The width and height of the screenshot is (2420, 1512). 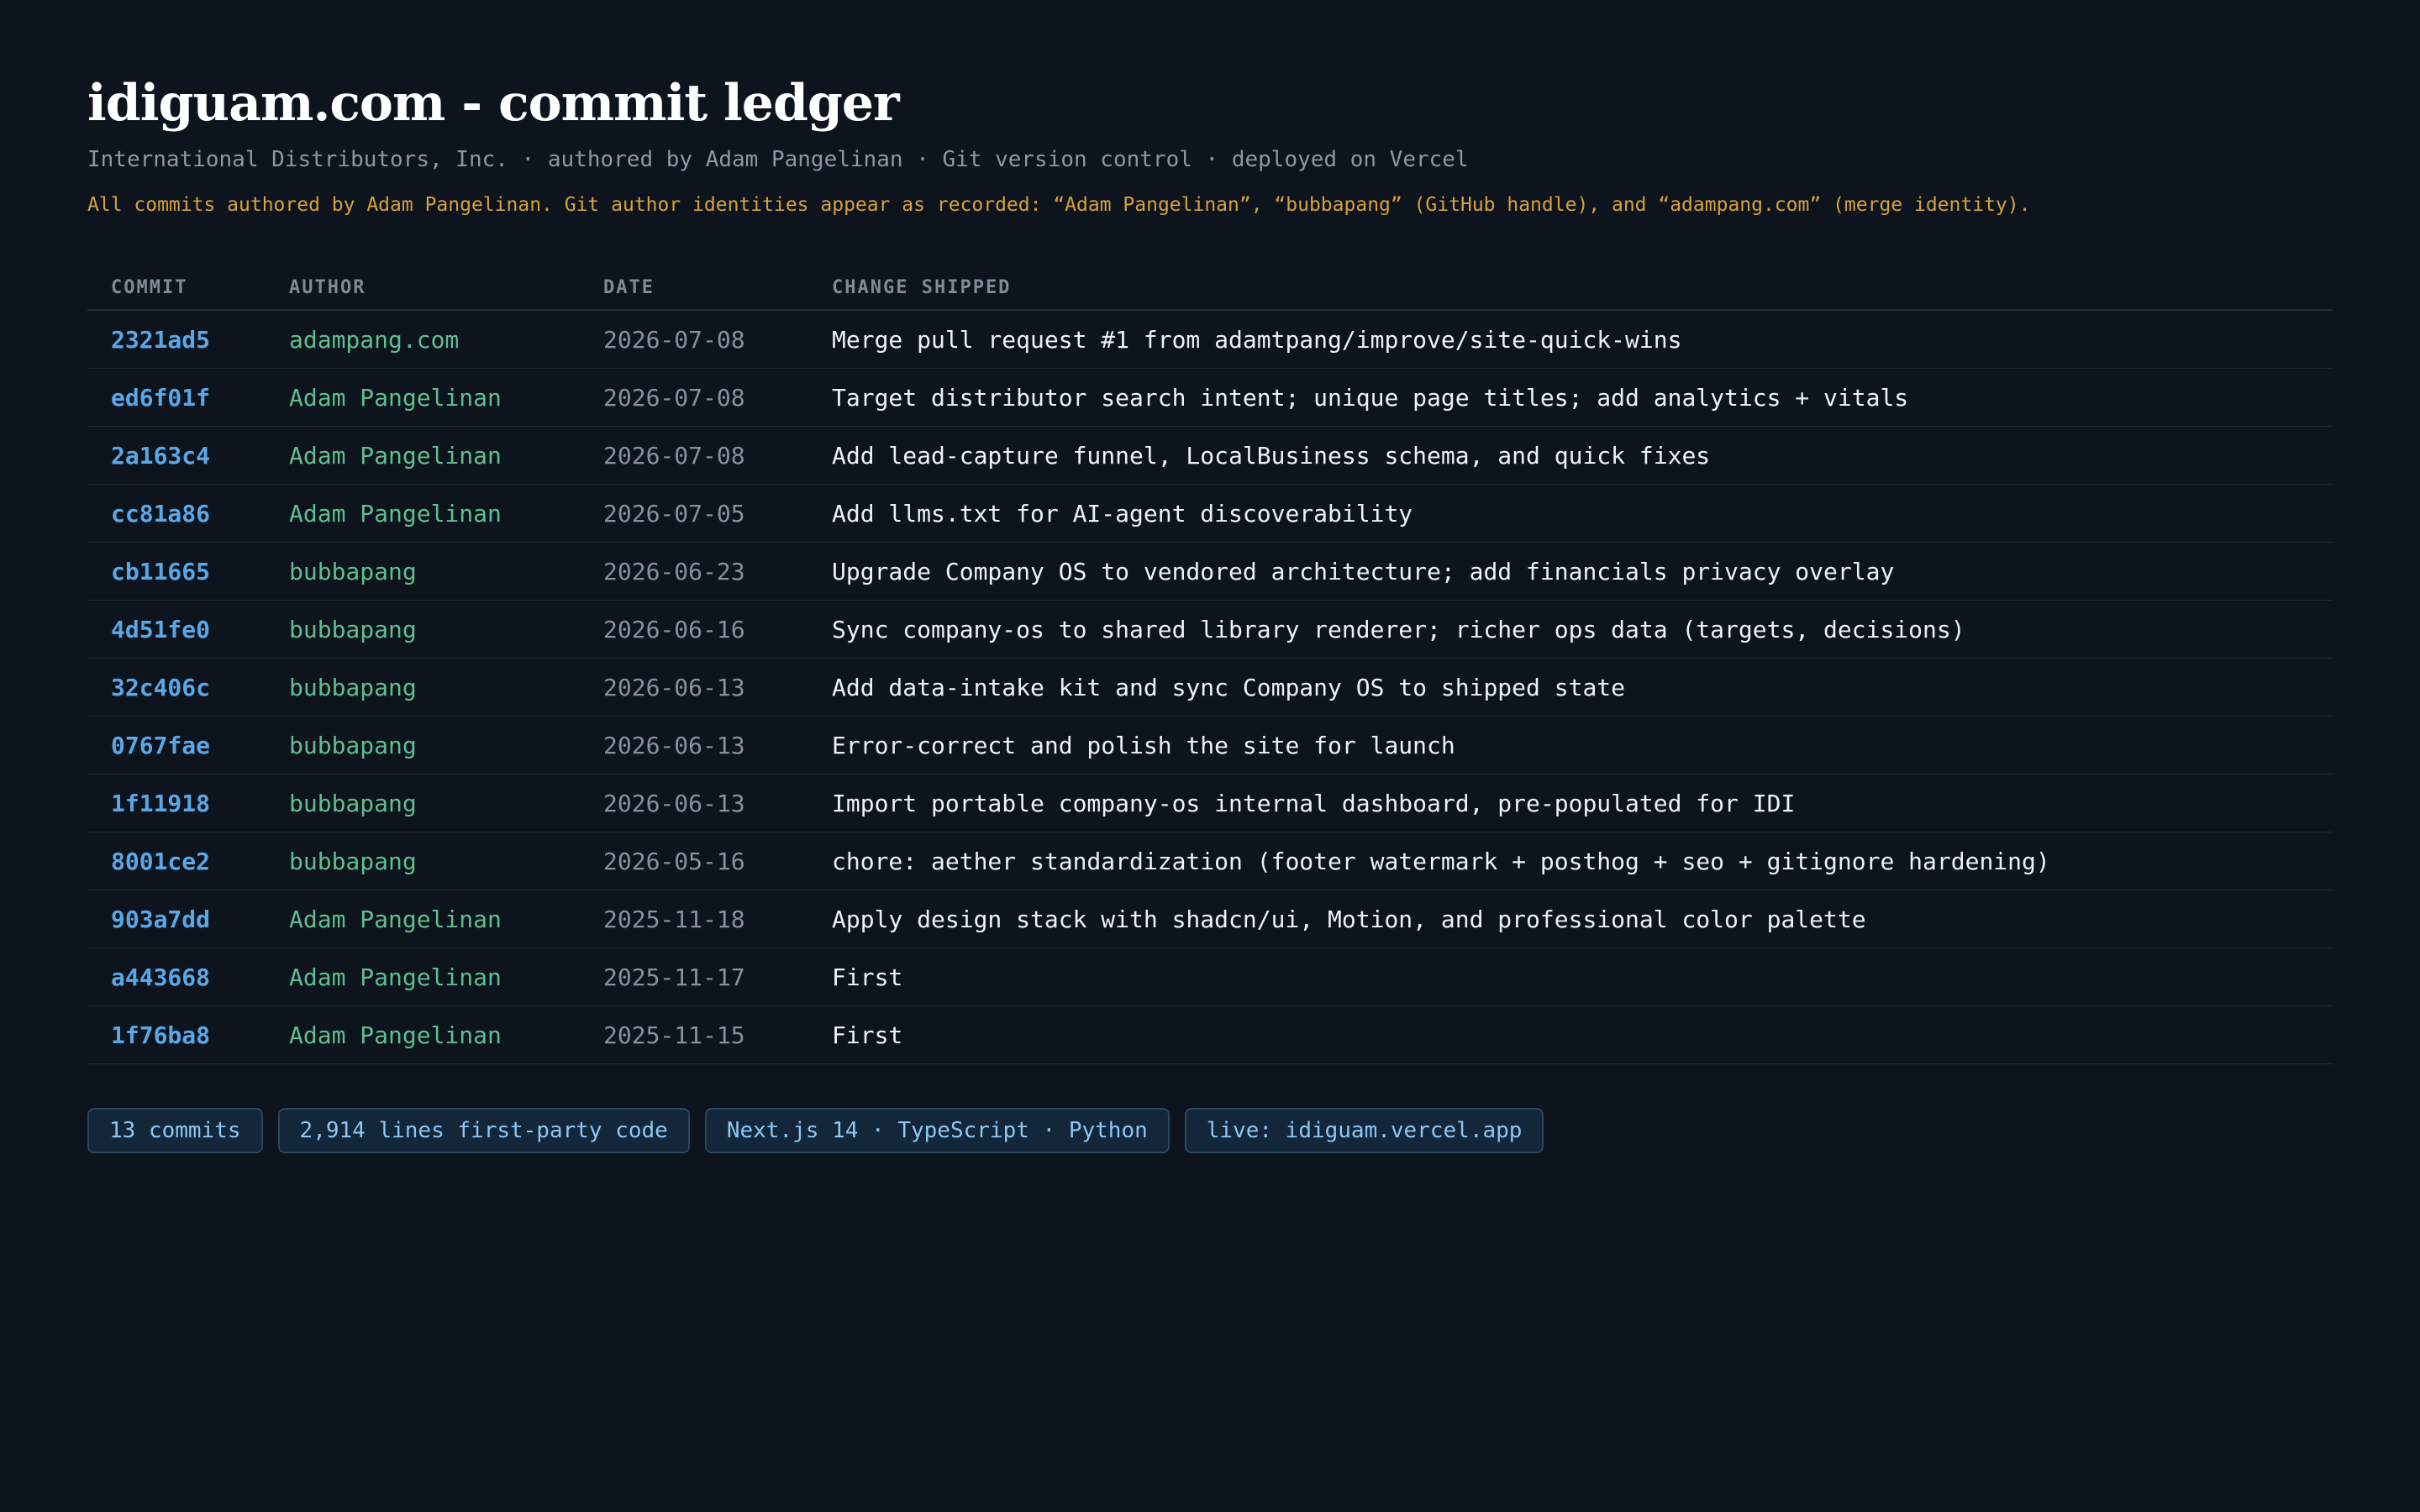 I want to click on commit-hash-link: ed6f01f, so click(x=176, y=397).